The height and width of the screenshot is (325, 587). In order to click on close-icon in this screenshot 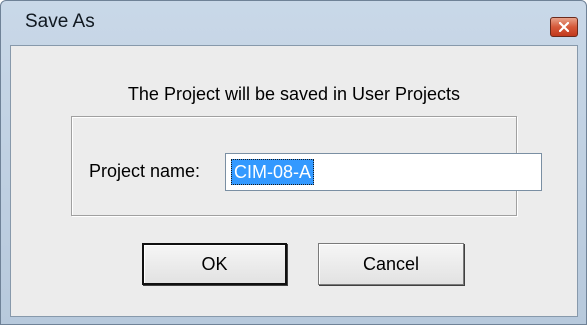, I will do `click(564, 27)`.